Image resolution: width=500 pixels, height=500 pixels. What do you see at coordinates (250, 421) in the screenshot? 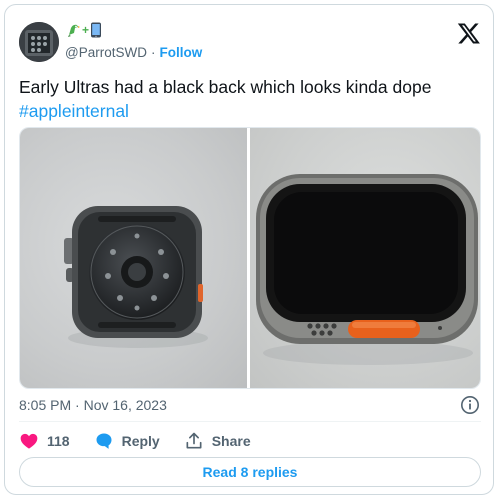
I see `divider` at bounding box center [250, 421].